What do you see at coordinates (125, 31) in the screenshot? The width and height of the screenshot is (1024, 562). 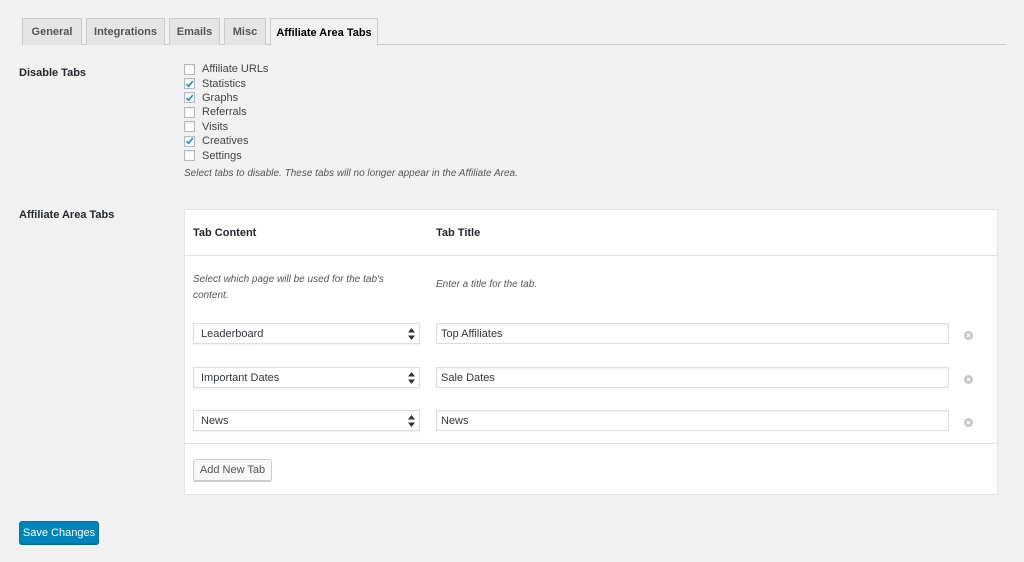 I see `tab-integrations: Integrations` at bounding box center [125, 31].